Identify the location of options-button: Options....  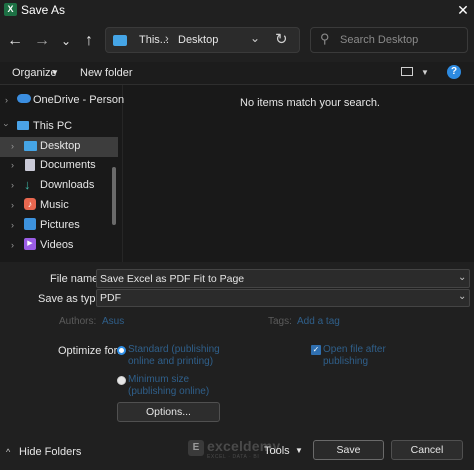
(168, 412).